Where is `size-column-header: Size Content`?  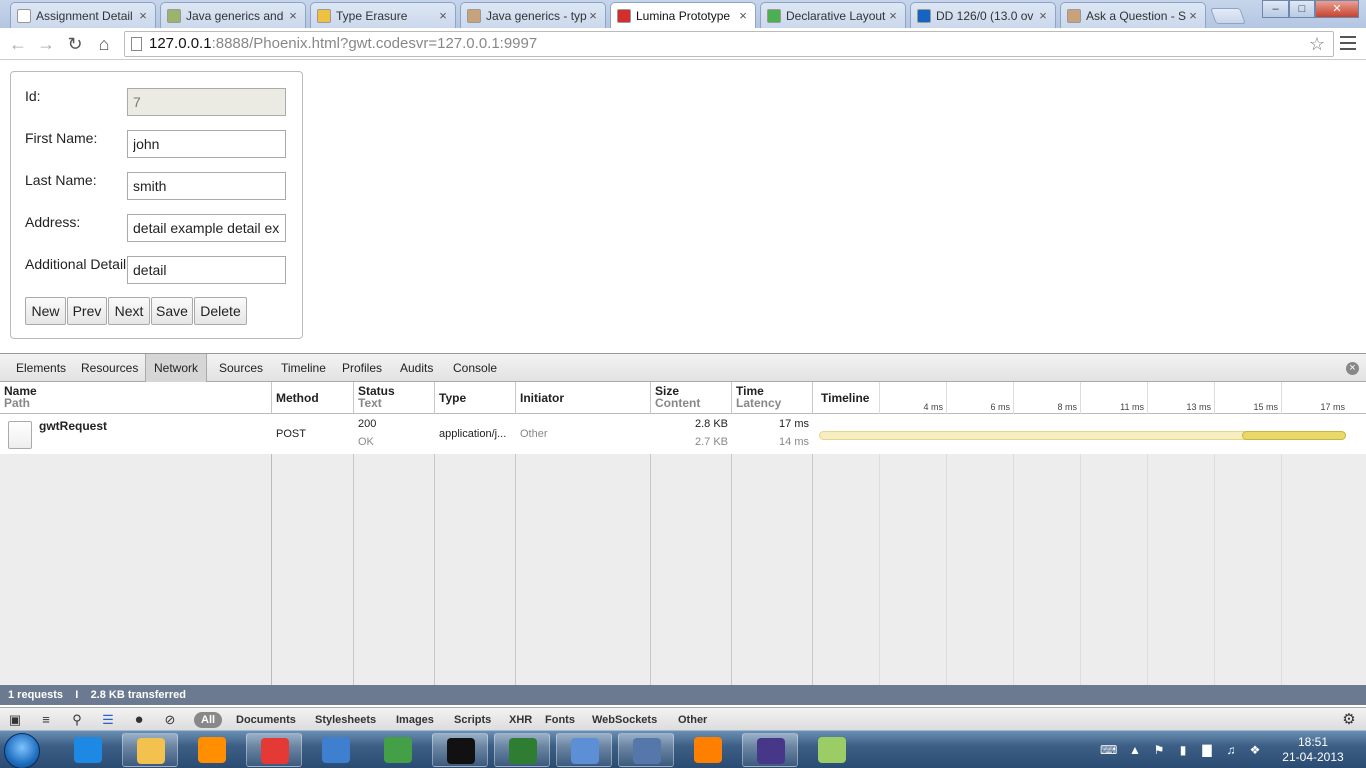 size-column-header: Size Content is located at coordinates (691, 398).